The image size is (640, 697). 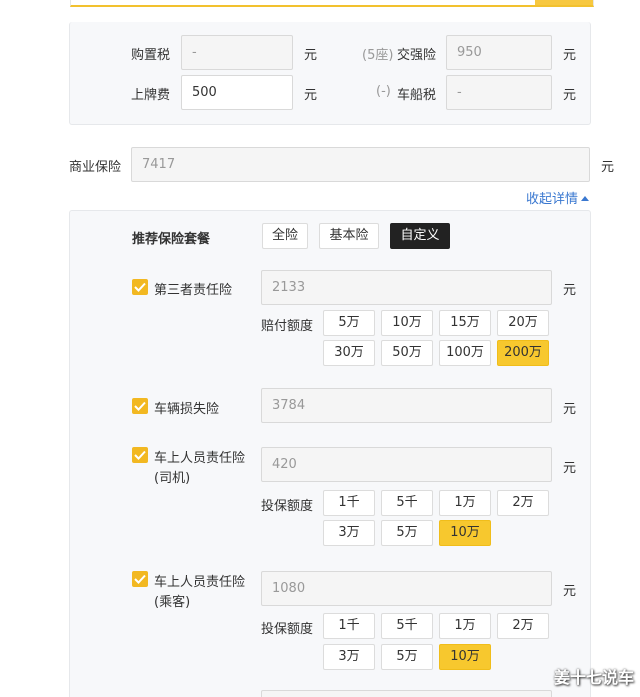 What do you see at coordinates (593, 677) in the screenshot?
I see `watermark: 姜十七说车` at bounding box center [593, 677].